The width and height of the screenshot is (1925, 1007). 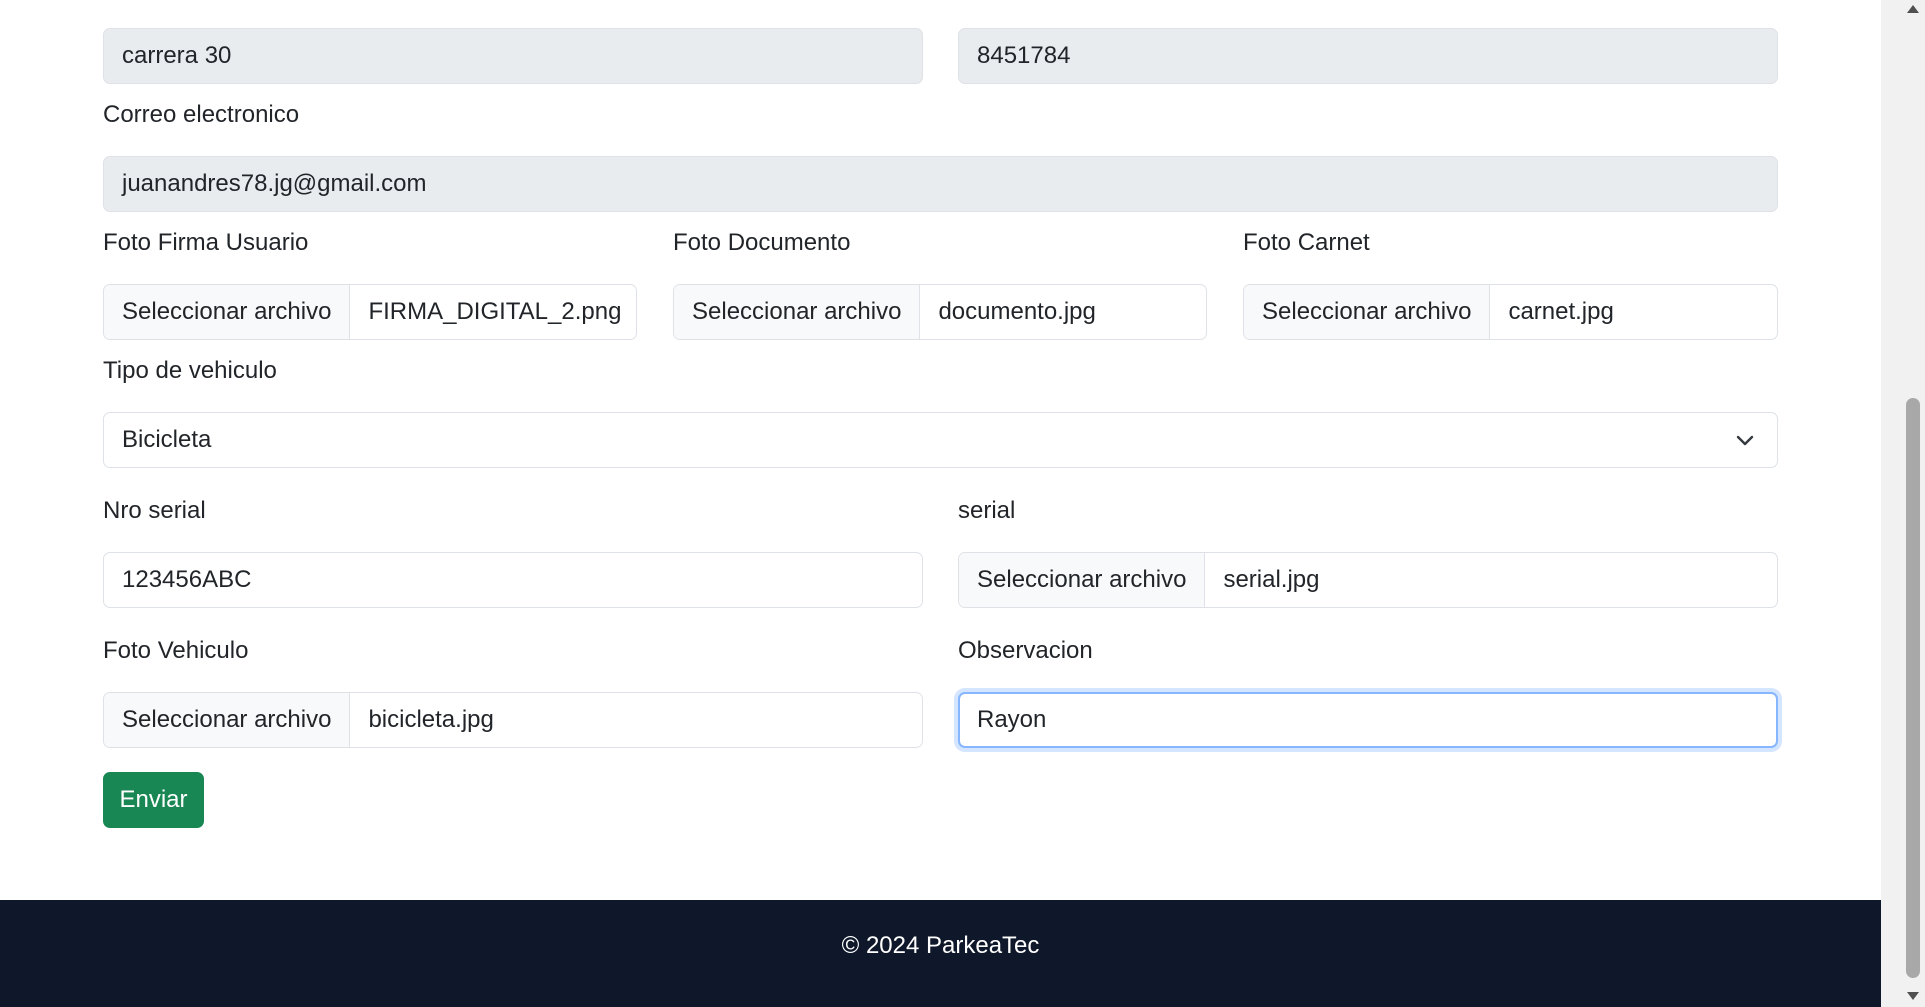 I want to click on observation-label: Observacion, so click(x=1025, y=650).